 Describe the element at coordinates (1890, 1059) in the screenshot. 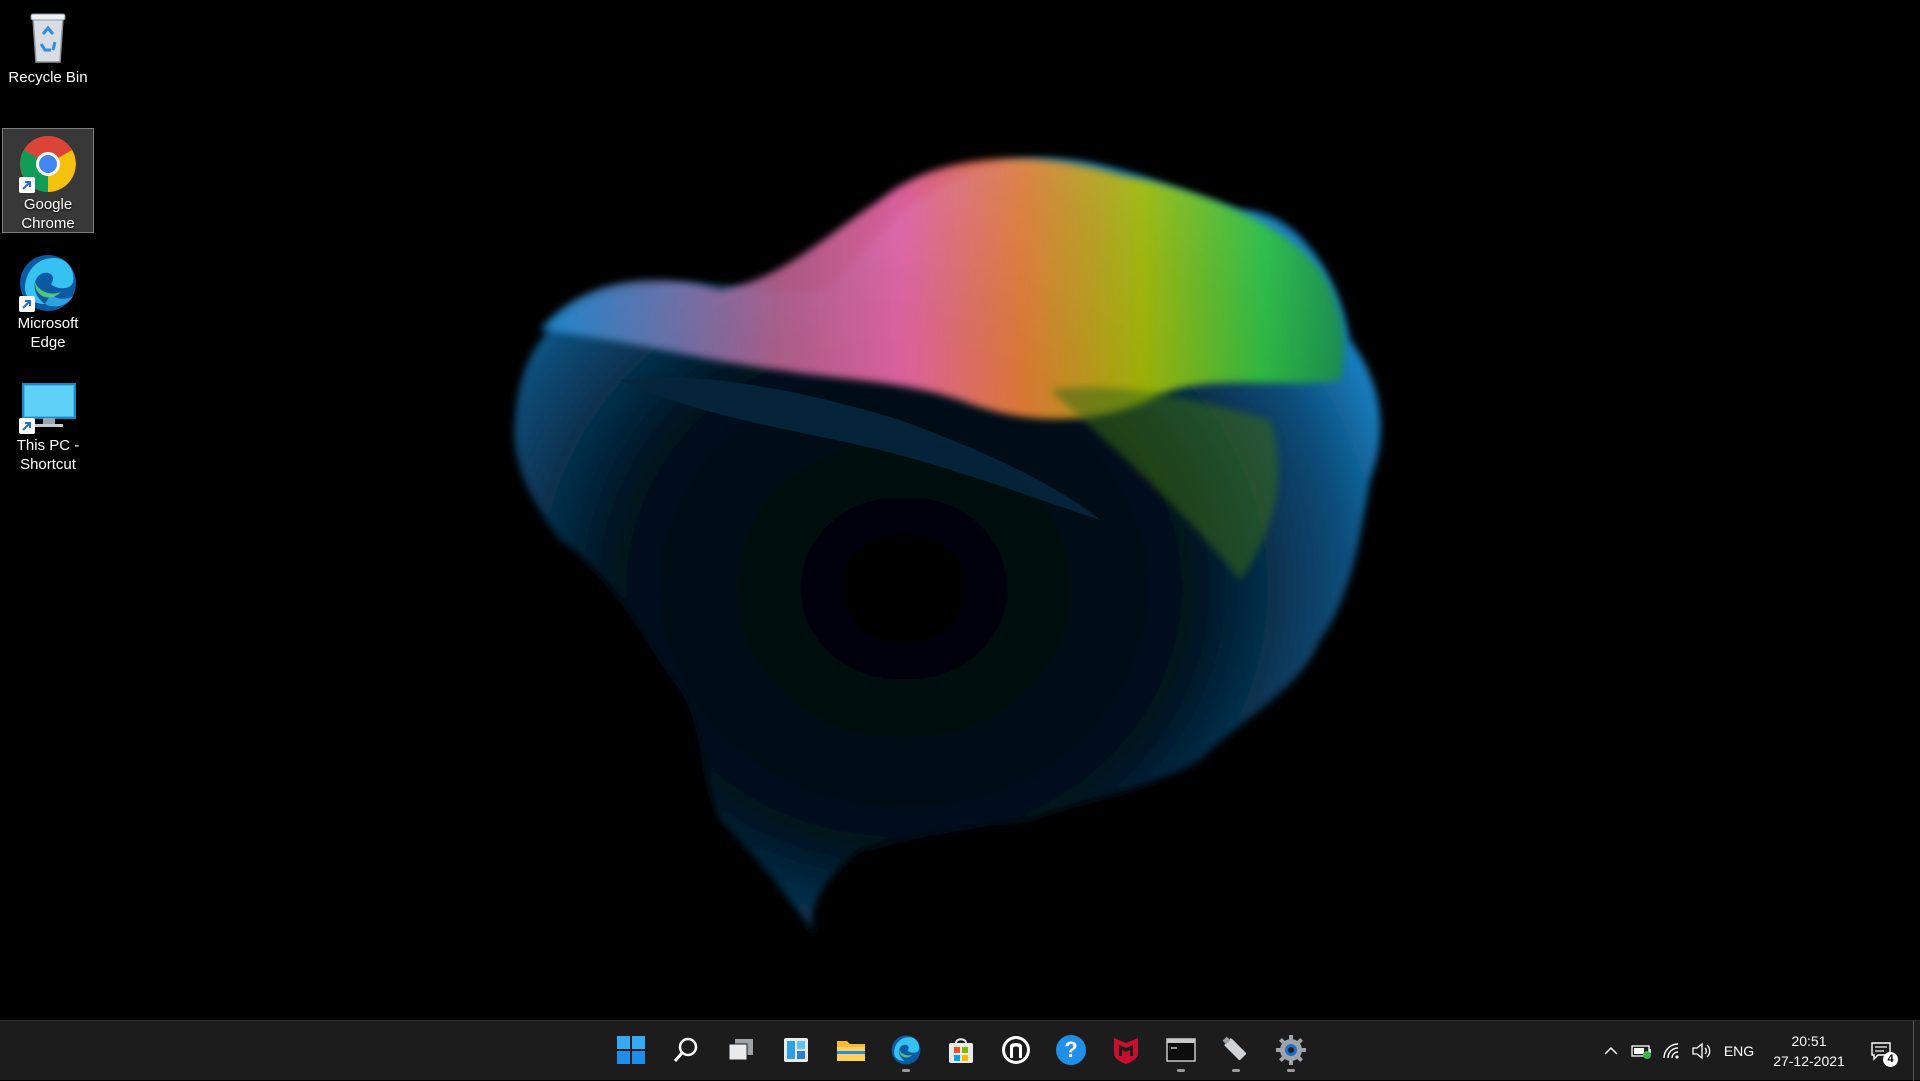

I see `notification-count-badge: 4` at that location.